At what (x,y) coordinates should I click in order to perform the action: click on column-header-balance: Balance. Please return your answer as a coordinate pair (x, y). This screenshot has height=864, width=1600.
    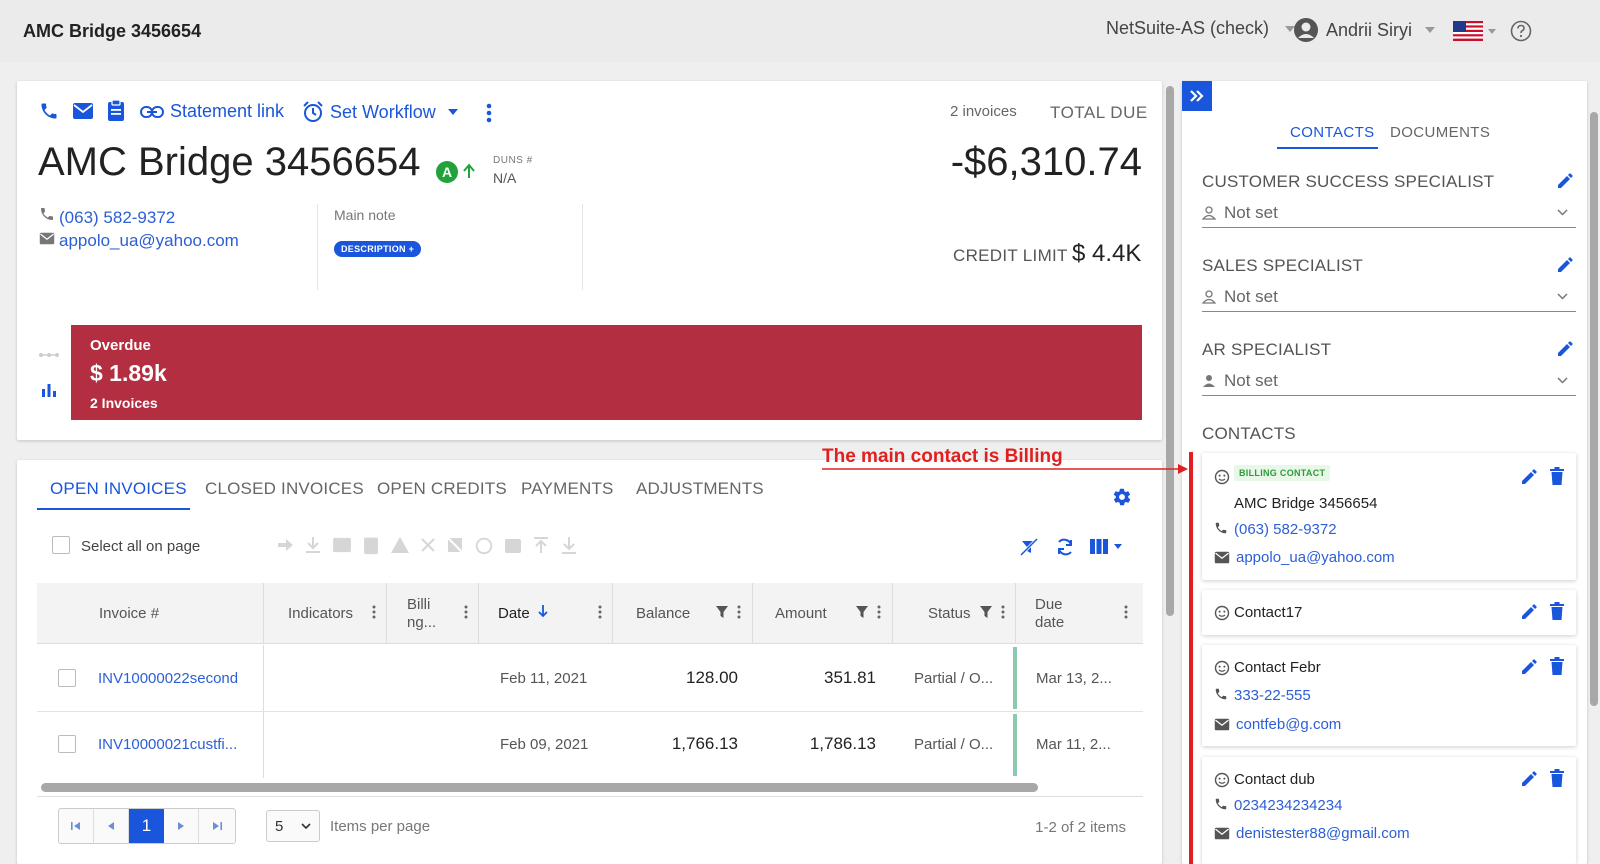
    Looking at the image, I should click on (663, 613).